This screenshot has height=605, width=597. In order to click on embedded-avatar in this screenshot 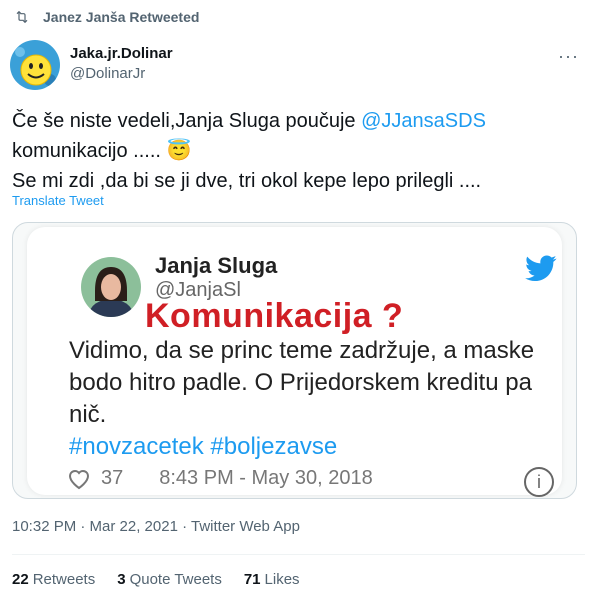, I will do `click(111, 287)`.